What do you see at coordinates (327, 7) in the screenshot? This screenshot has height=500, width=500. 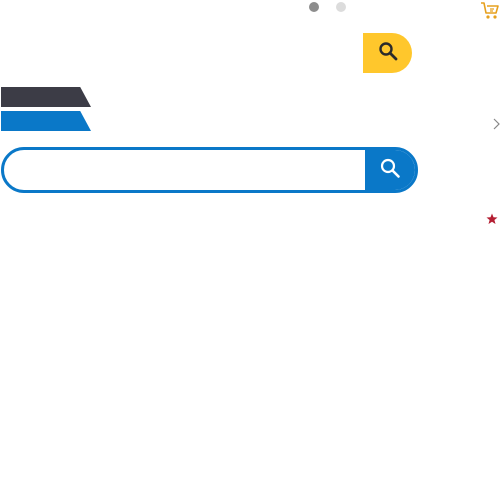 I see `carousel-dots` at bounding box center [327, 7].